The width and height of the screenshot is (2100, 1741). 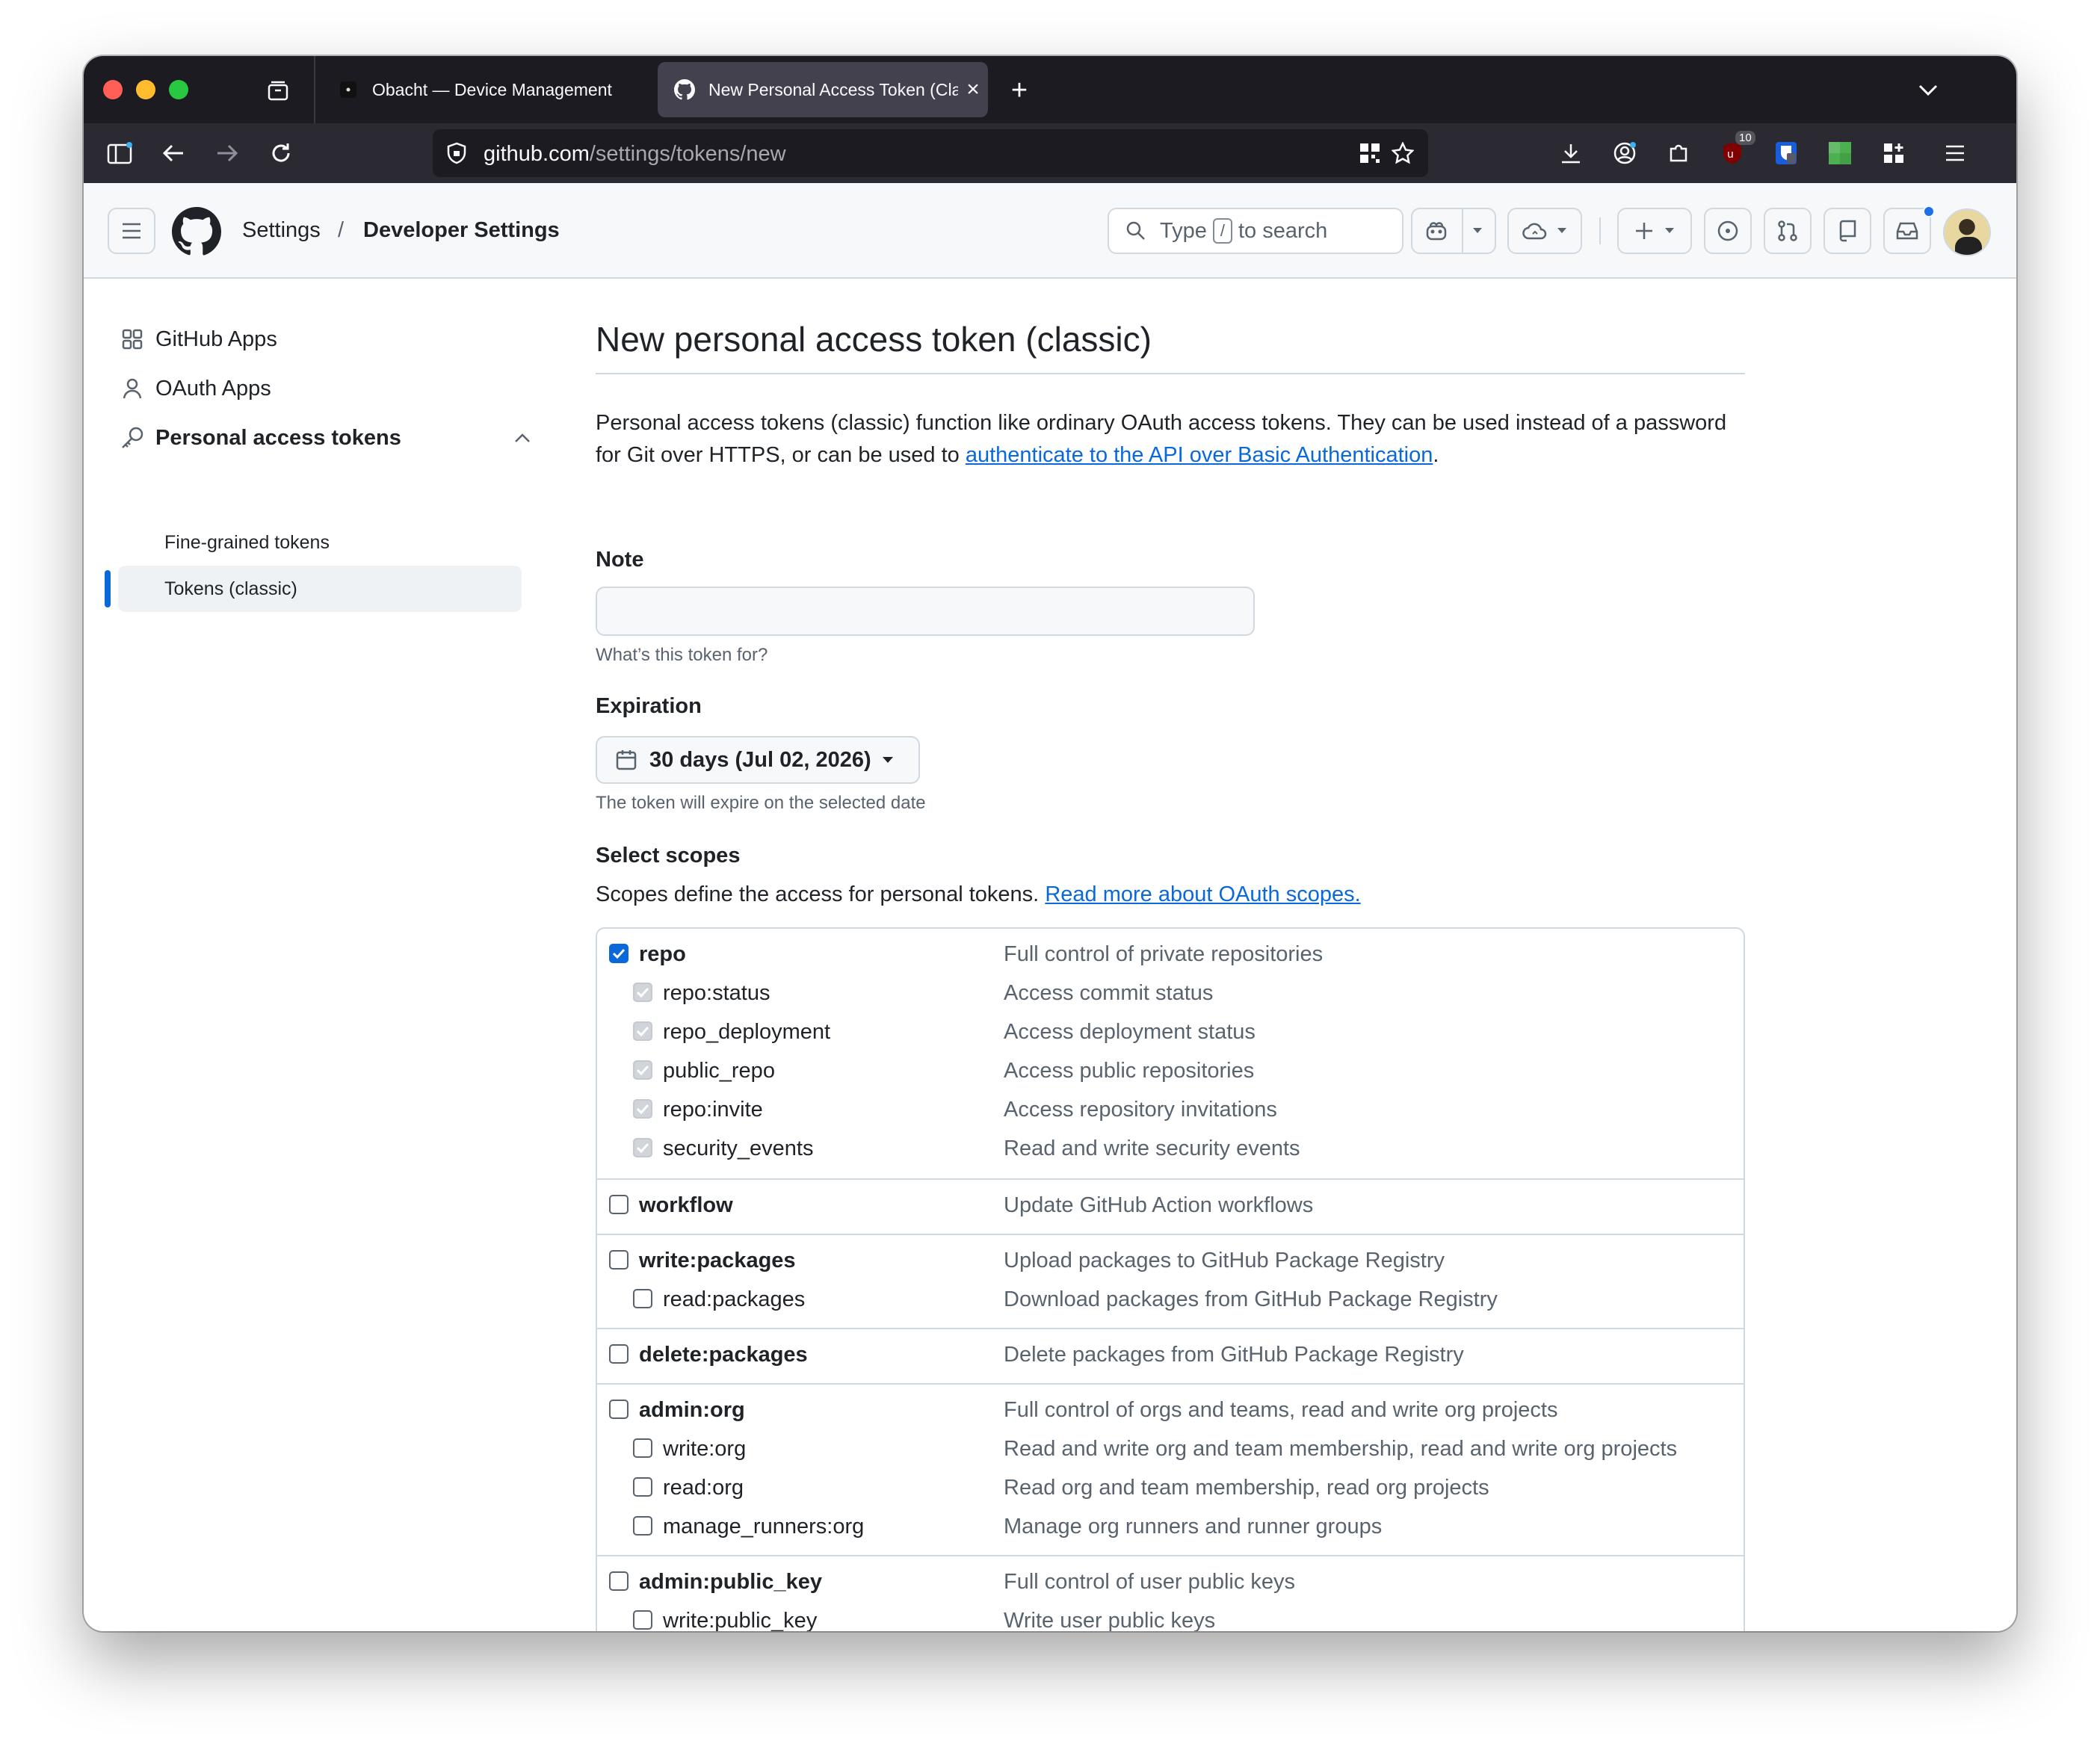 What do you see at coordinates (703, 1488) in the screenshot?
I see `scope-name: read:org` at bounding box center [703, 1488].